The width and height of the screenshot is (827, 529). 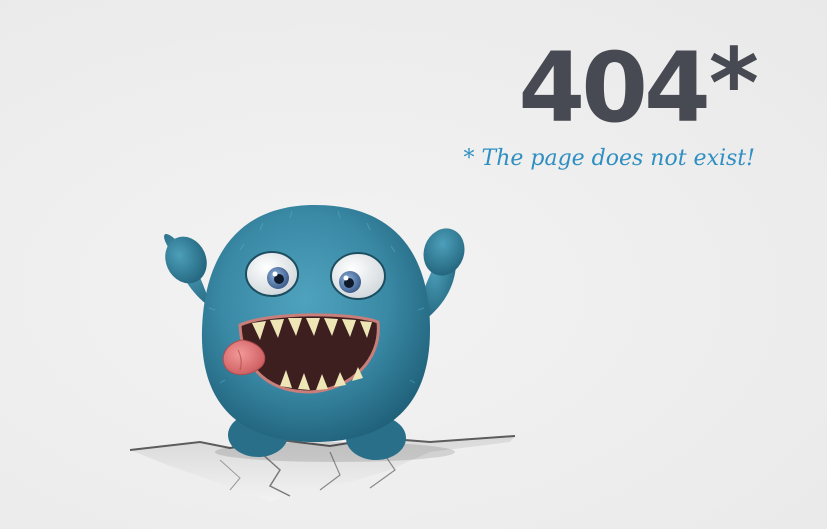 I want to click on error-message: * The page does not exist!, so click(x=609, y=158).